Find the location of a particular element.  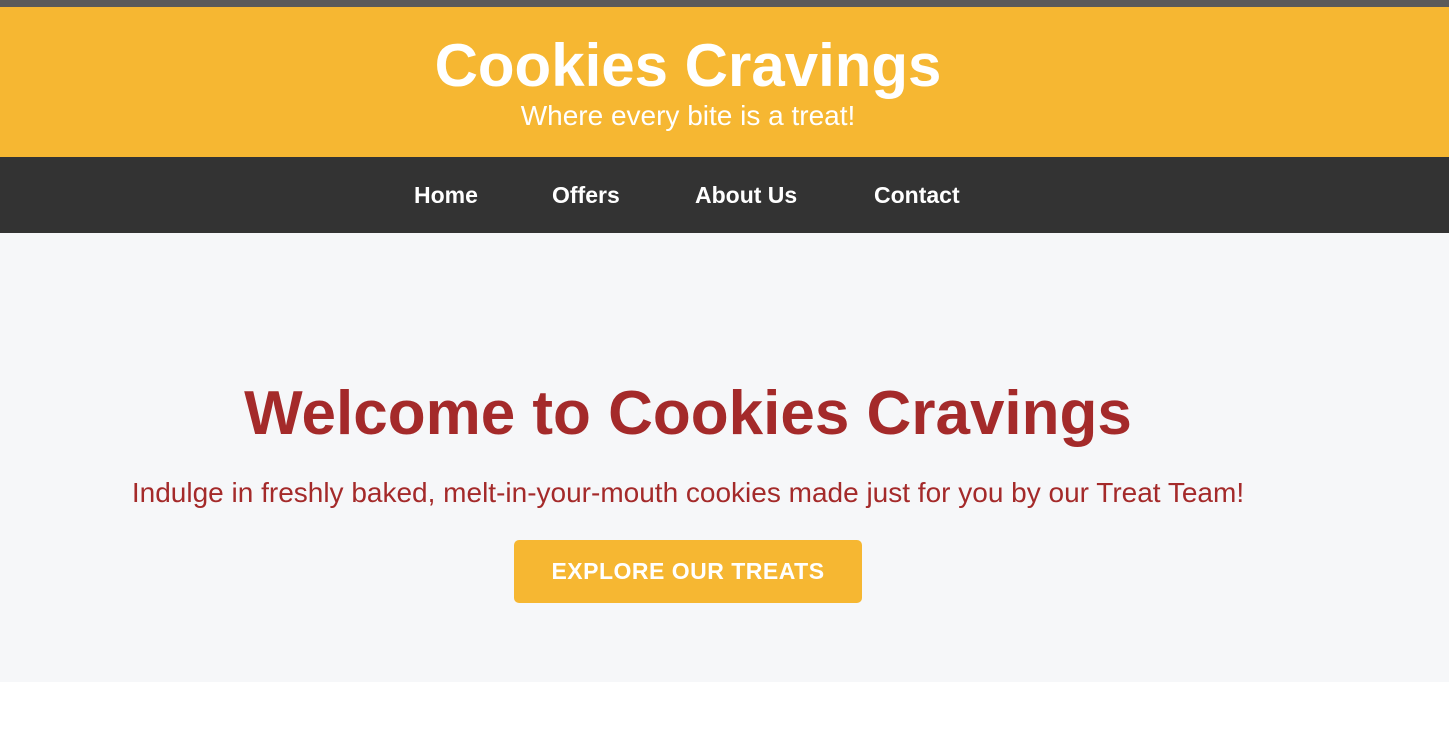

nav-link-offers: Offers is located at coordinates (586, 195).